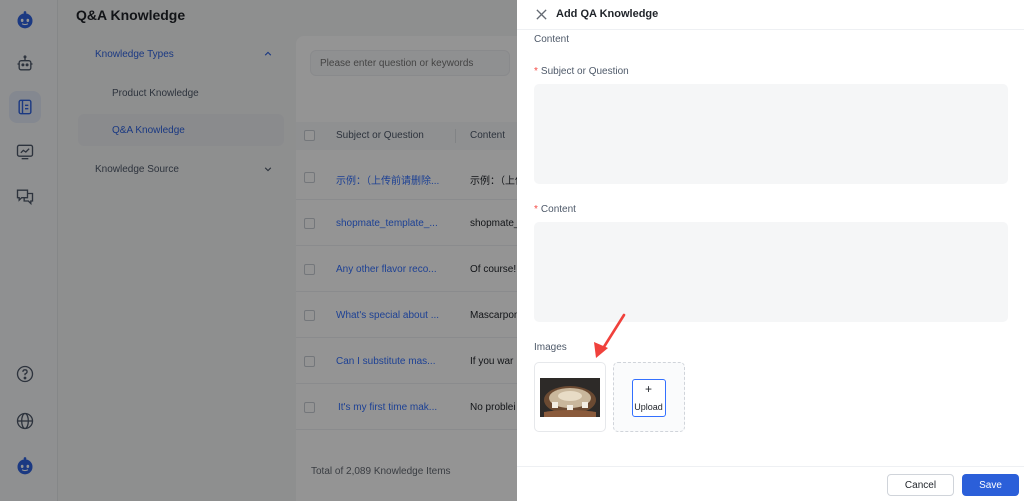 This screenshot has width=1024, height=501. Describe the element at coordinates (607, 14) in the screenshot. I see `drawer-title: Add QA Knowledge` at that location.